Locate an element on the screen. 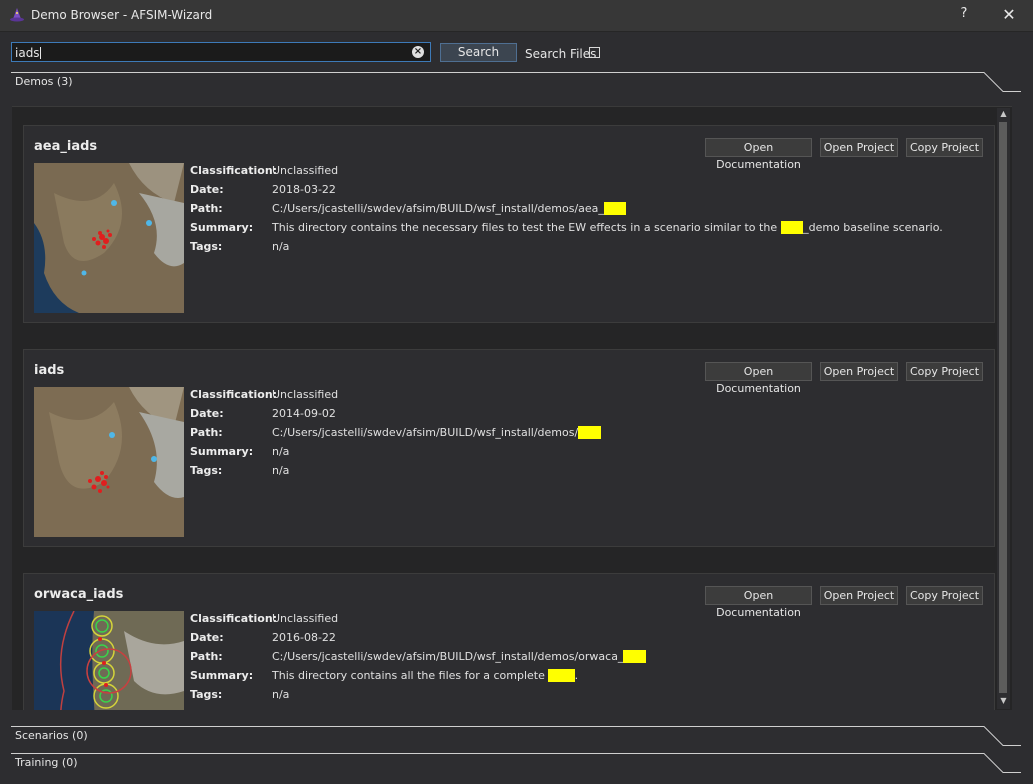 The height and width of the screenshot is (784, 1033). demos-section-header: Demos (3) is located at coordinates (516, 82).